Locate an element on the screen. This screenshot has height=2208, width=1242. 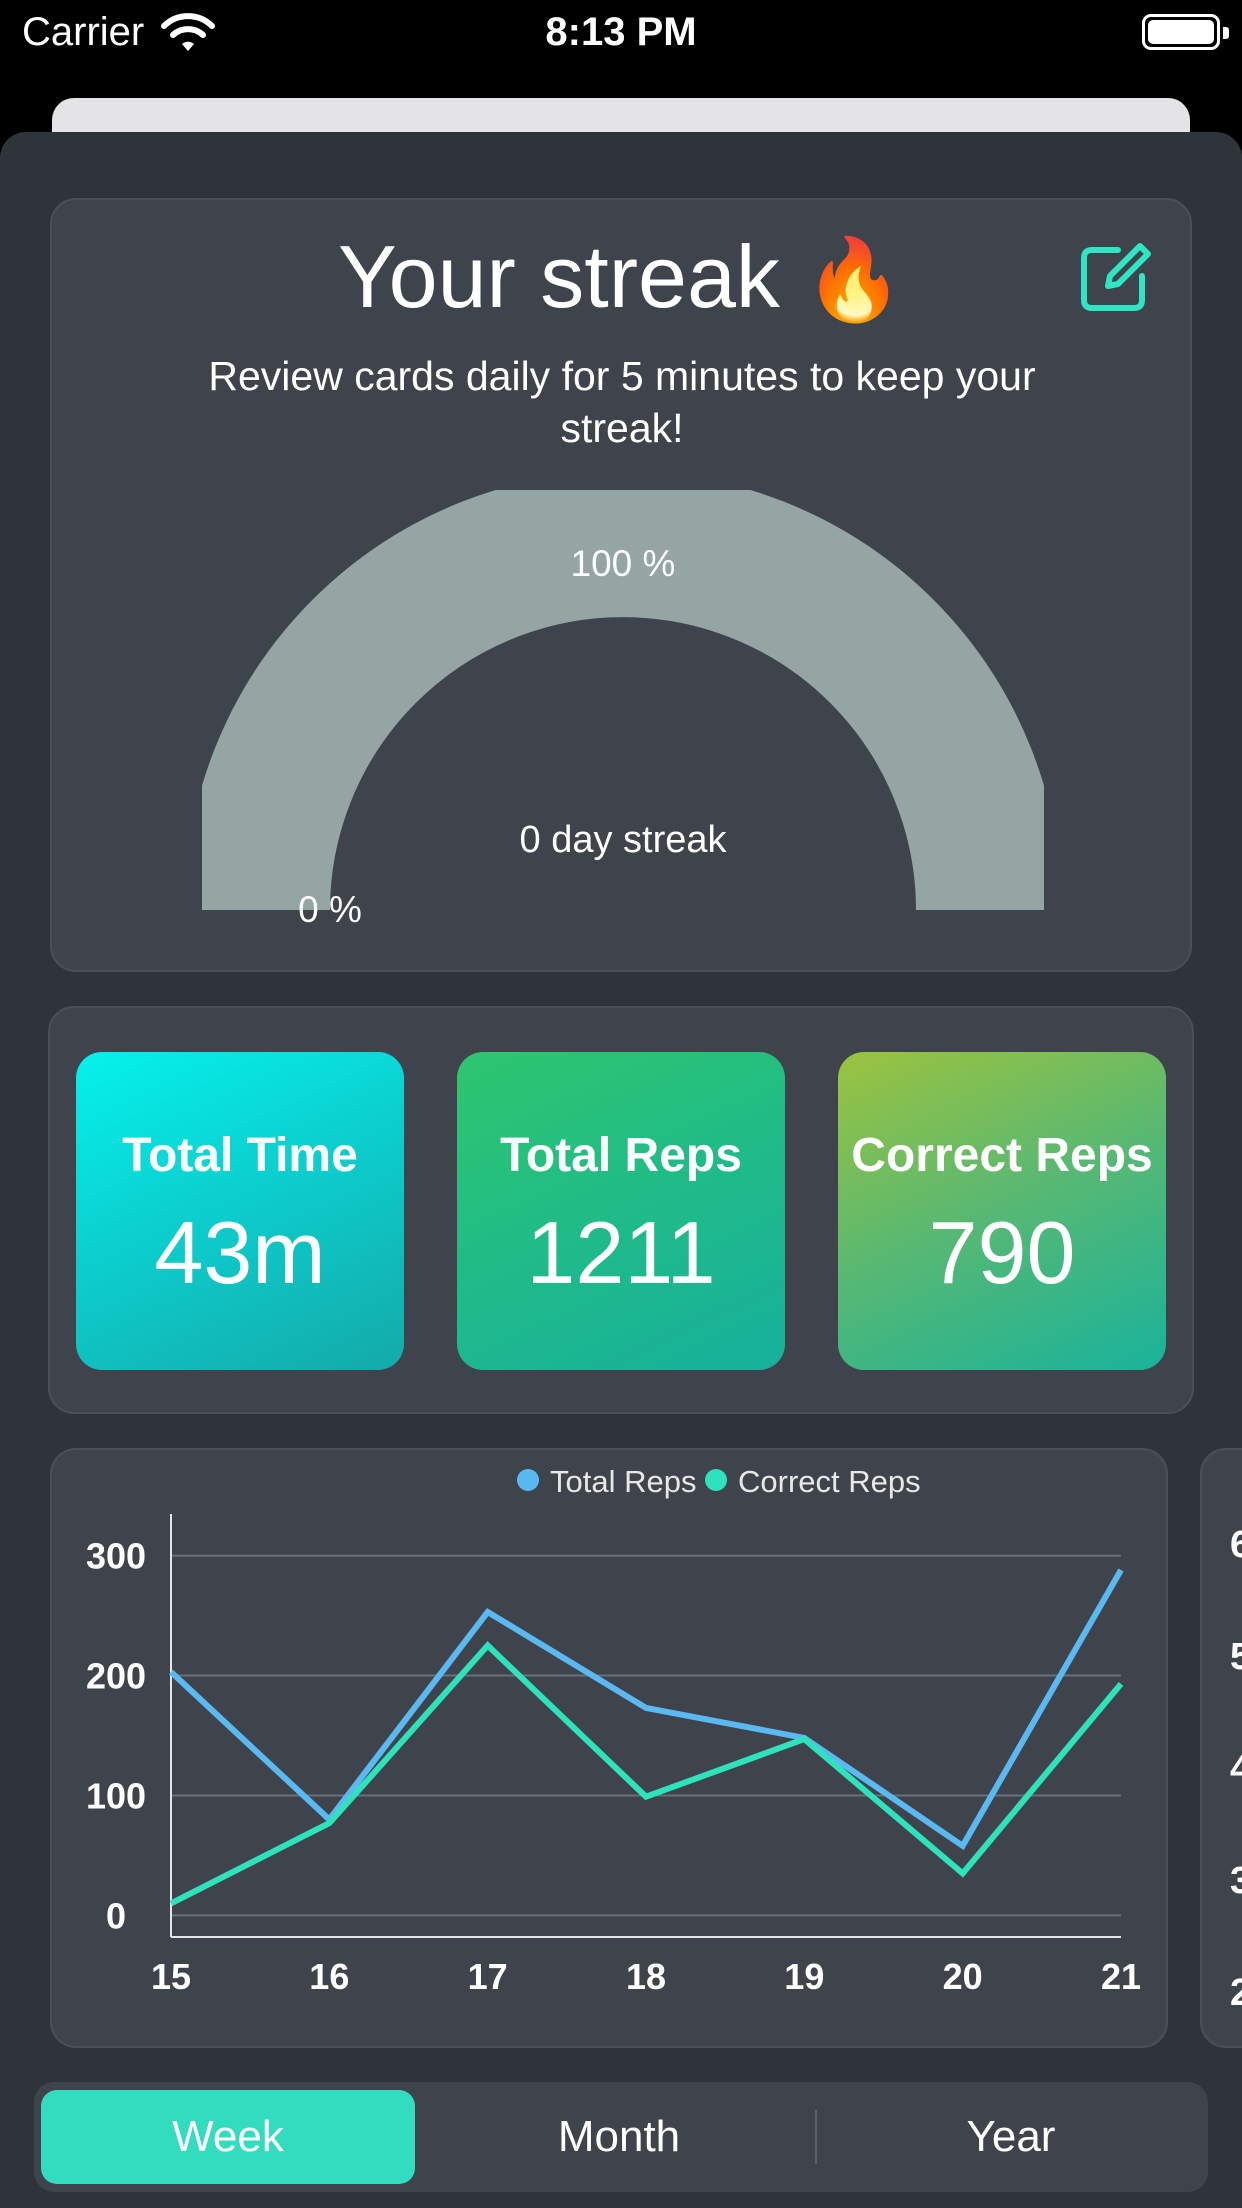
fire-icon: 🔥 is located at coordinates (854, 279).